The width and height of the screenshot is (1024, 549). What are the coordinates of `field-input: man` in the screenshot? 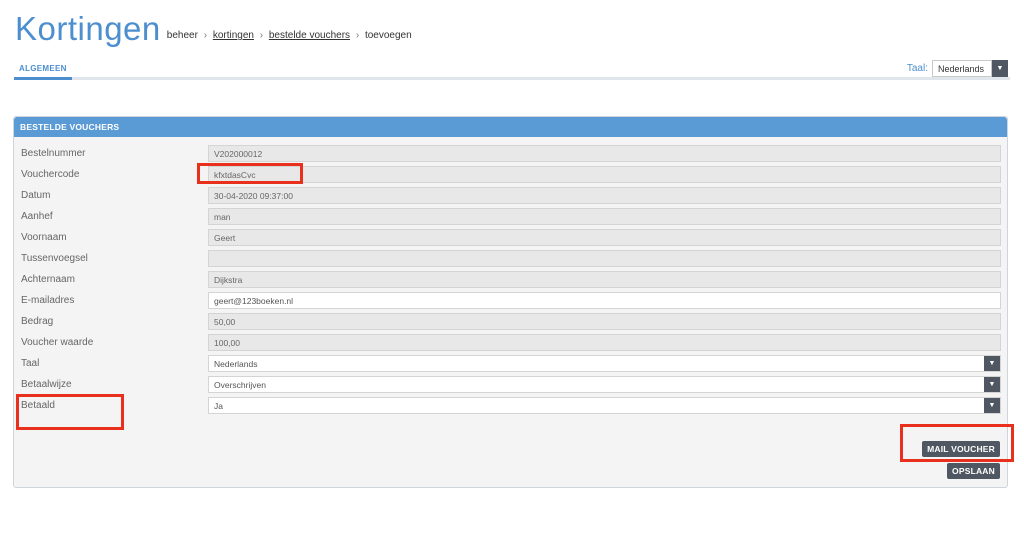 It's located at (604, 216).